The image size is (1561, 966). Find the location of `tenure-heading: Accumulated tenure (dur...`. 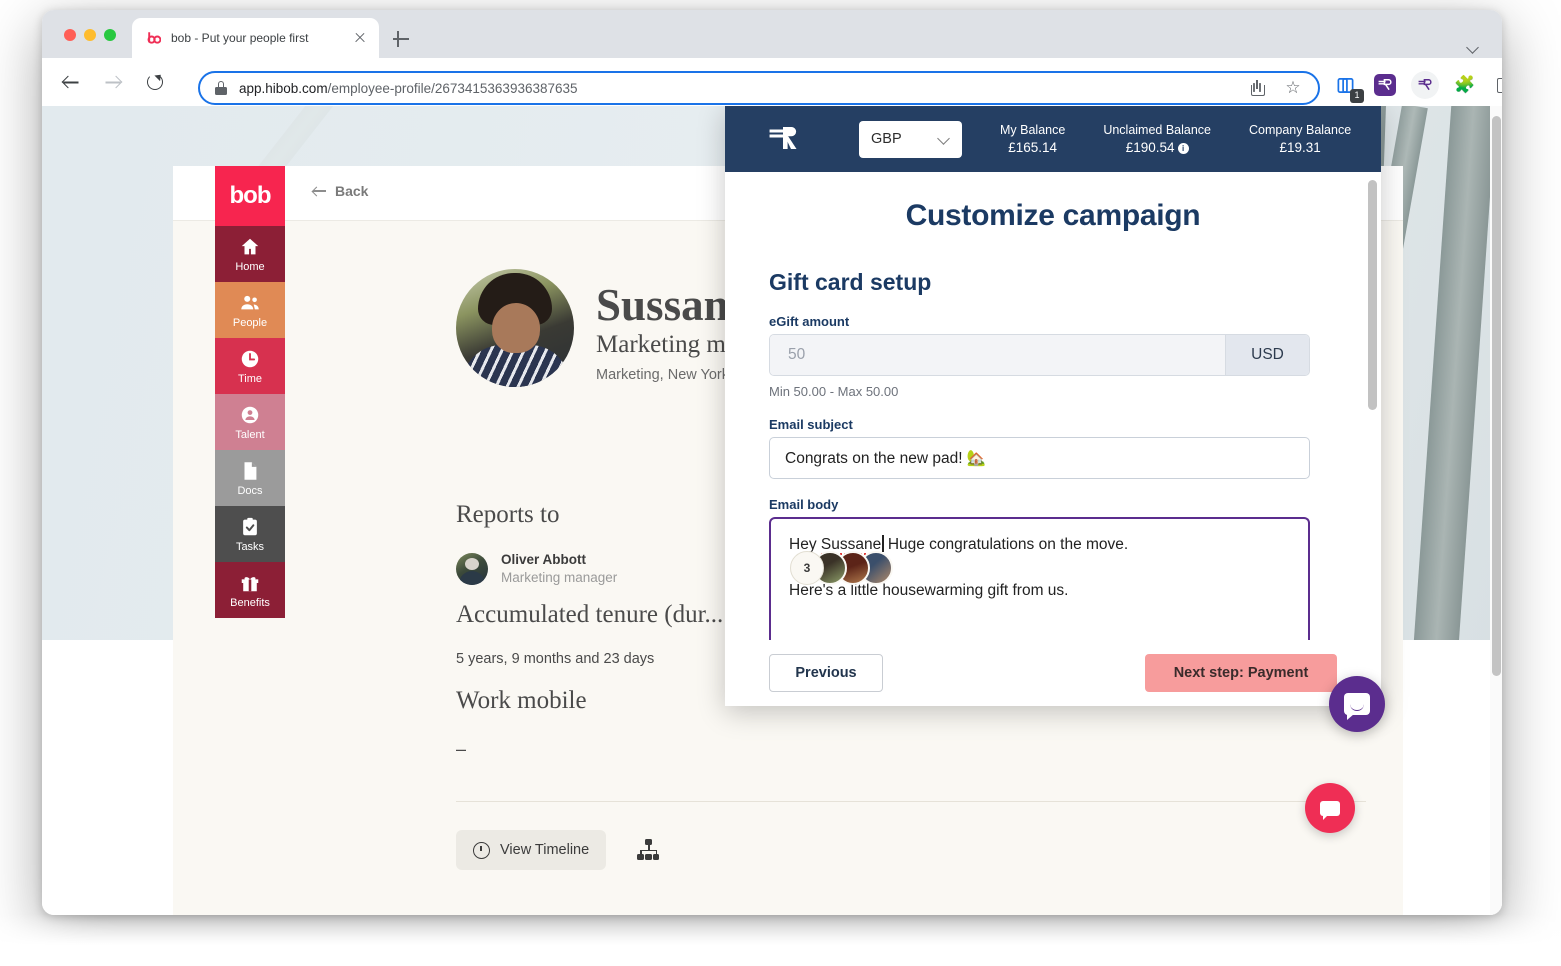

tenure-heading: Accumulated tenure (dur... is located at coordinates (590, 614).